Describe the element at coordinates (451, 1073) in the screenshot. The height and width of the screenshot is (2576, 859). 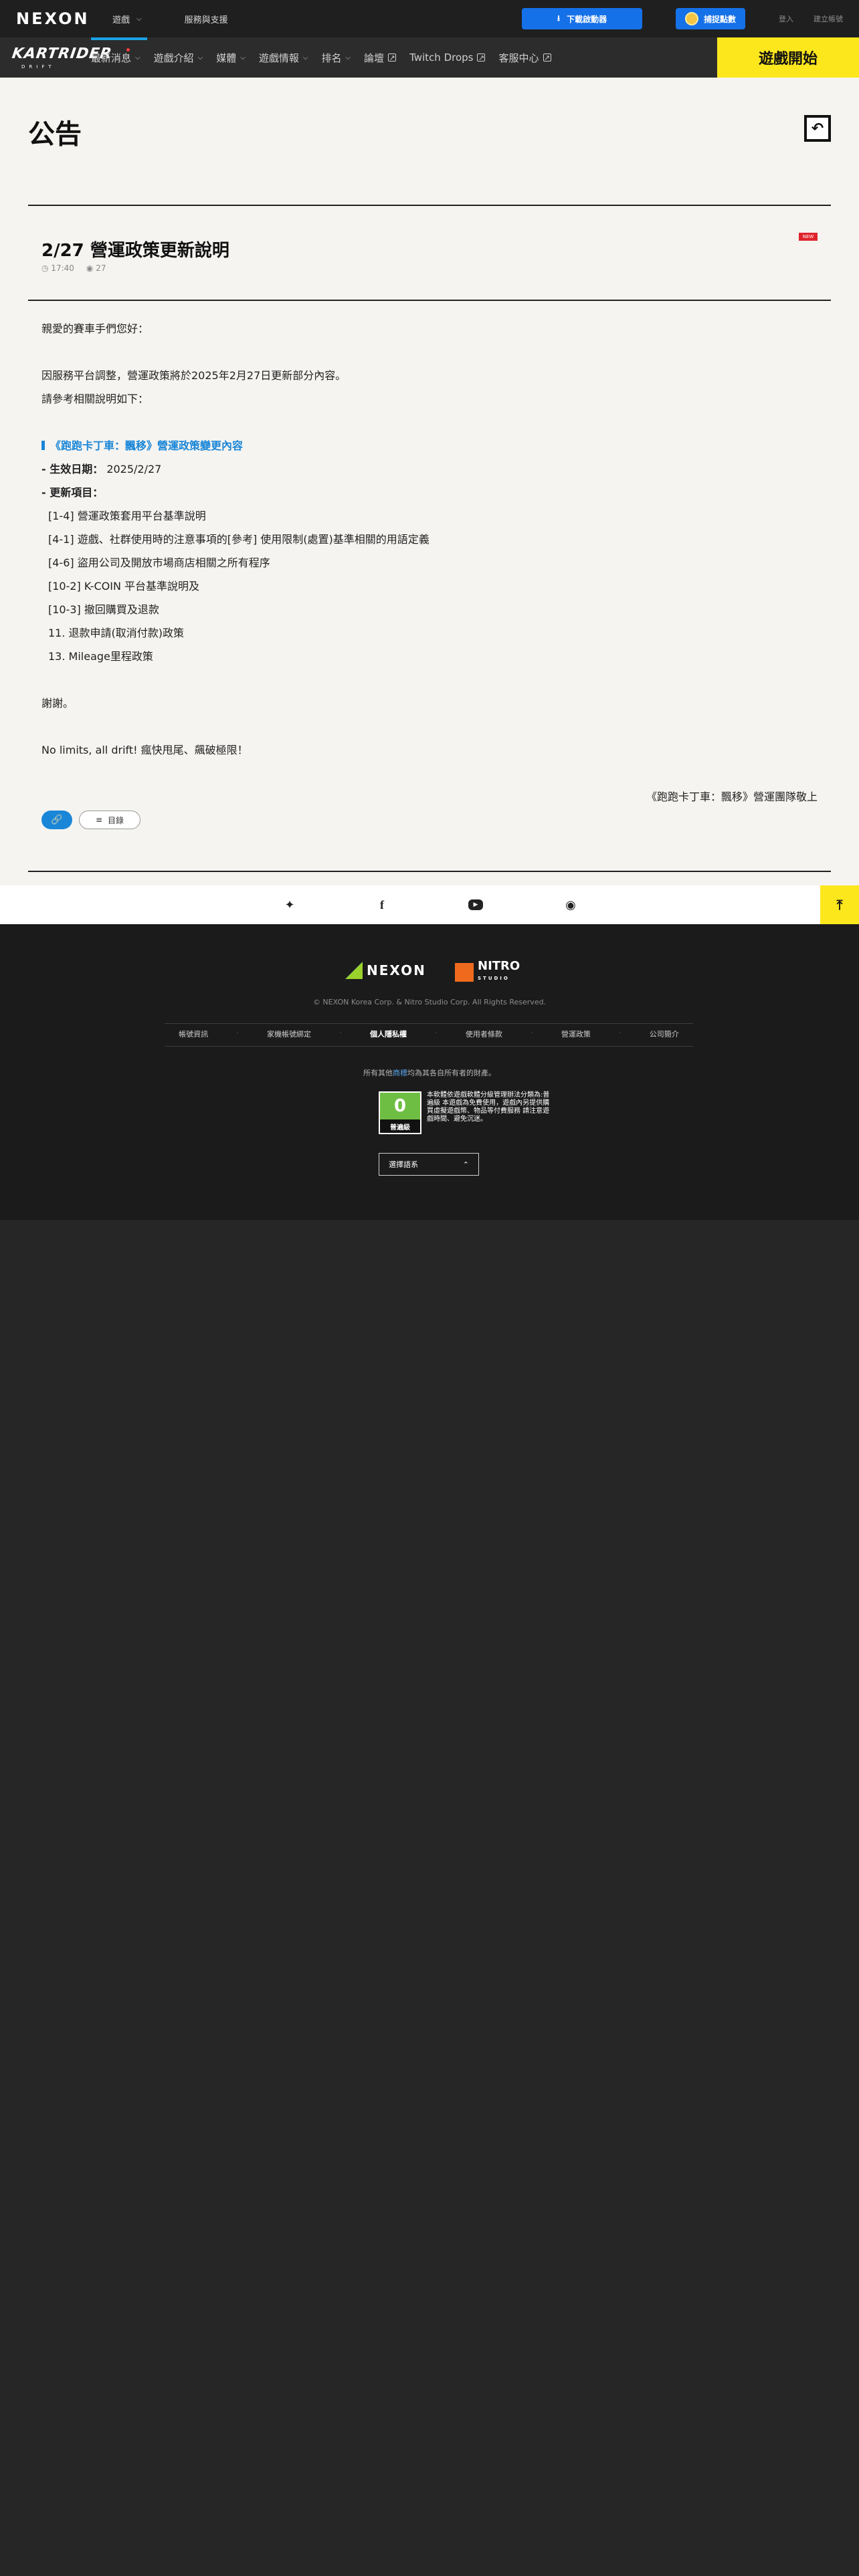
I see `trademark-post: 均為其各自所有者的財產。` at that location.